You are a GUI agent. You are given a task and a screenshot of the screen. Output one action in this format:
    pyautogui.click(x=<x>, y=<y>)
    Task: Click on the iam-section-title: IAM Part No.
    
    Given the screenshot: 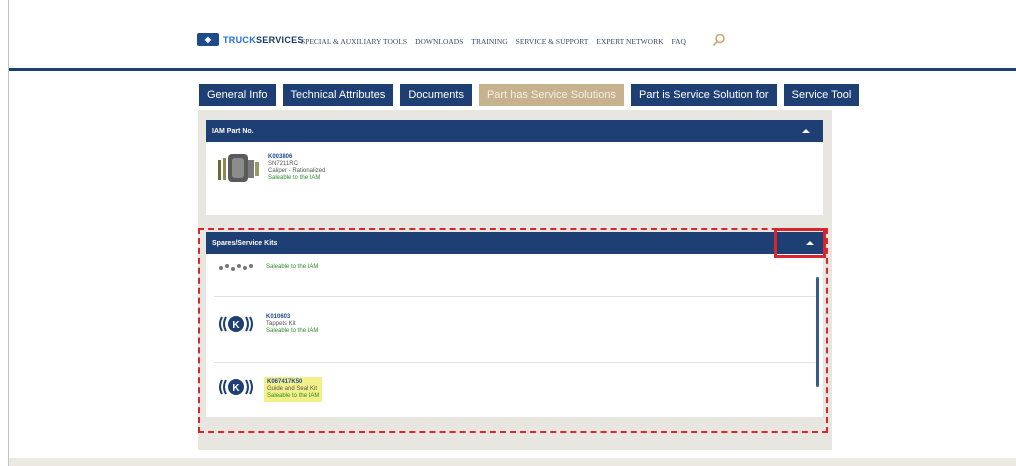 What is the action you would take?
    pyautogui.click(x=233, y=131)
    